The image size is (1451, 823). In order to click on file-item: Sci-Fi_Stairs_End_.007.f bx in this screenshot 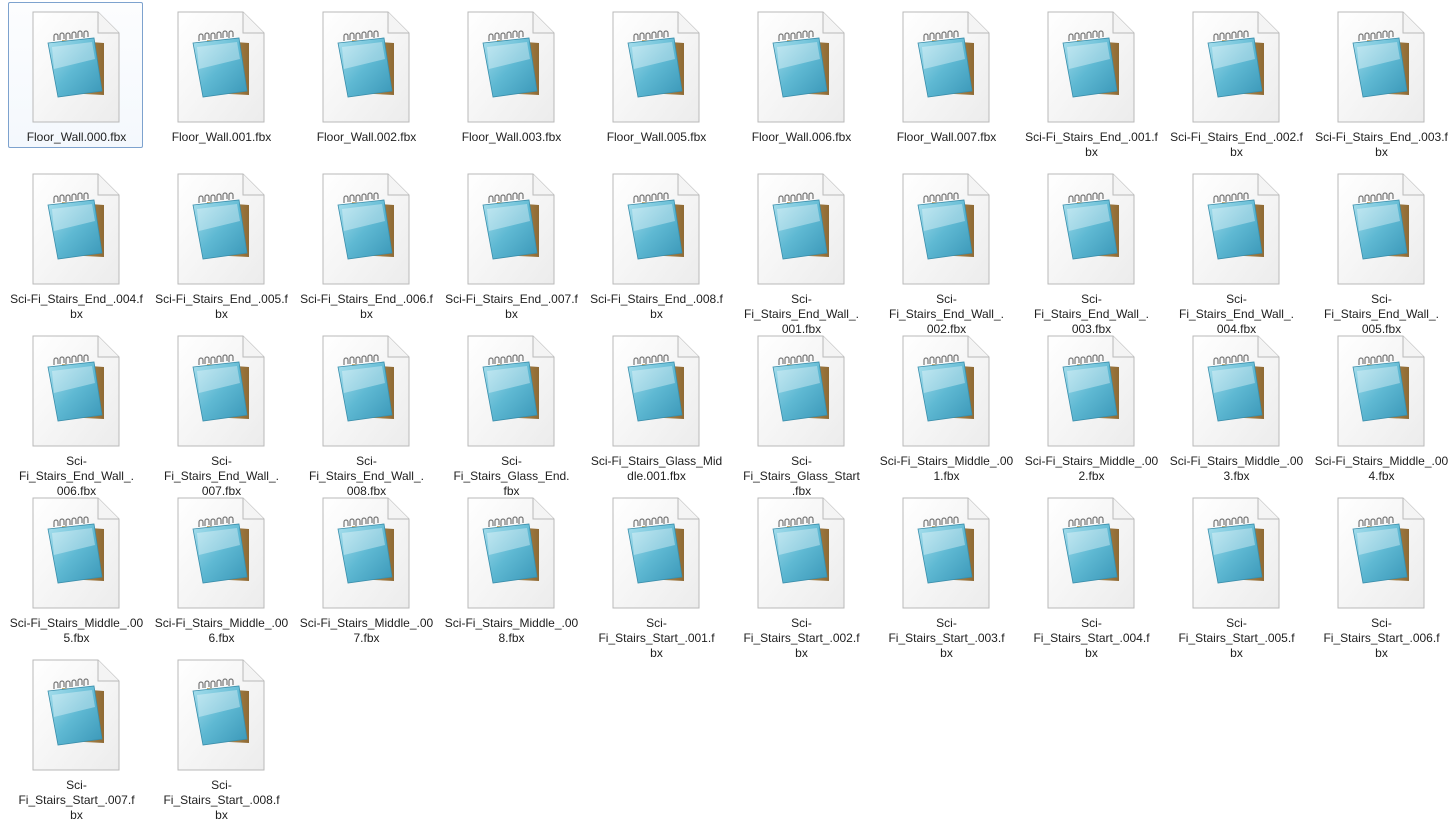, I will do `click(510, 242)`.